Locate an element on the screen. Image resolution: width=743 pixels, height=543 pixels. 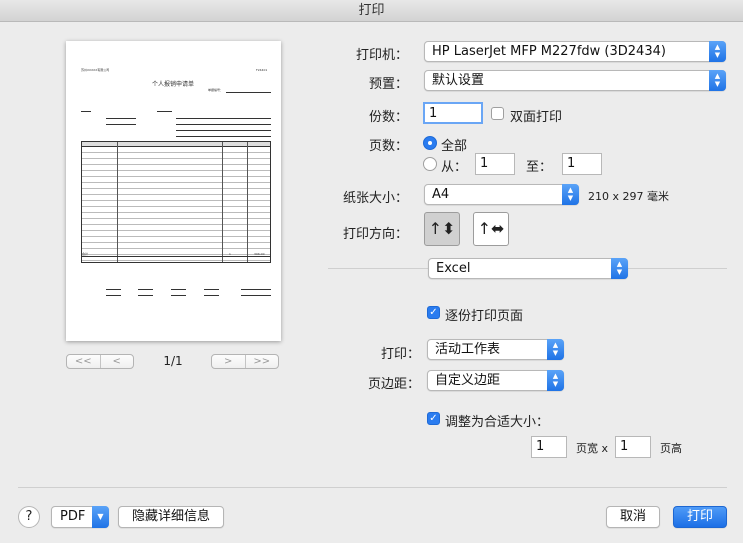
pages-tall-input: 1 is located at coordinates (633, 447).